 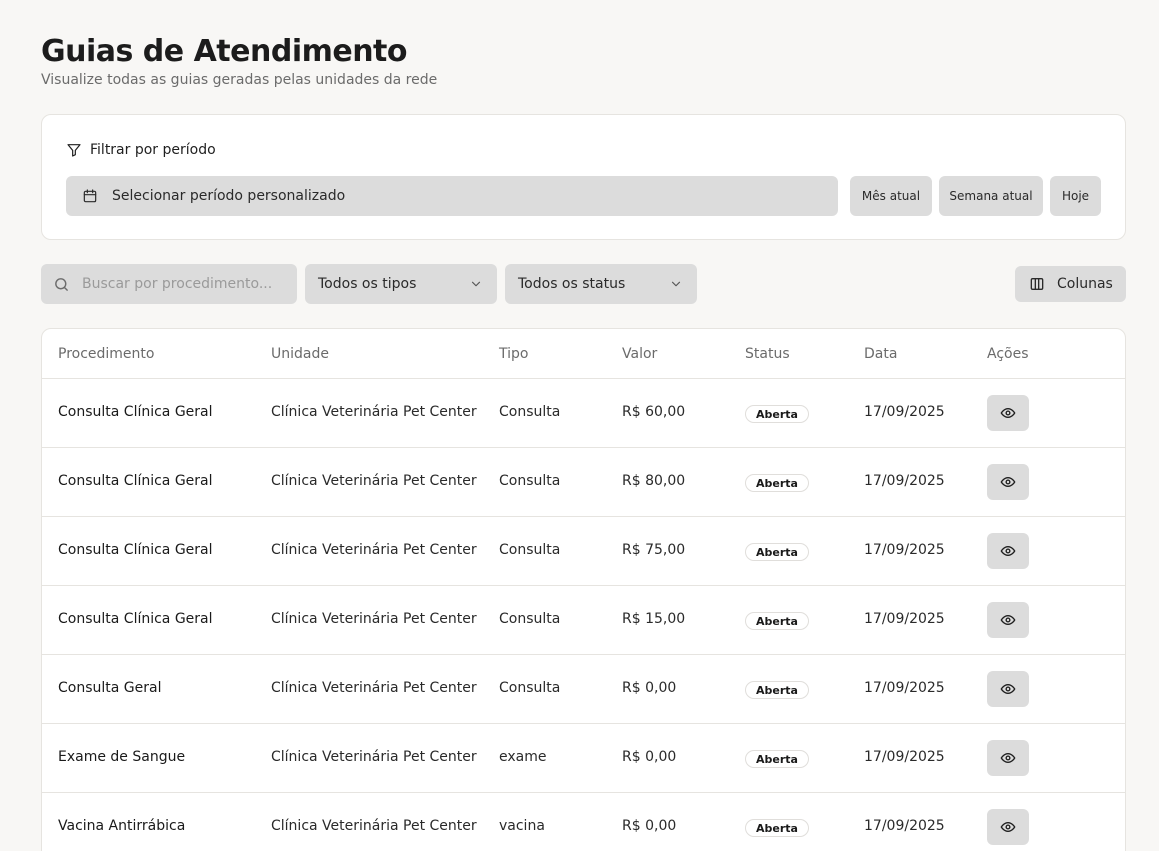 I want to click on cell-tipo: vacina, so click(x=522, y=826).